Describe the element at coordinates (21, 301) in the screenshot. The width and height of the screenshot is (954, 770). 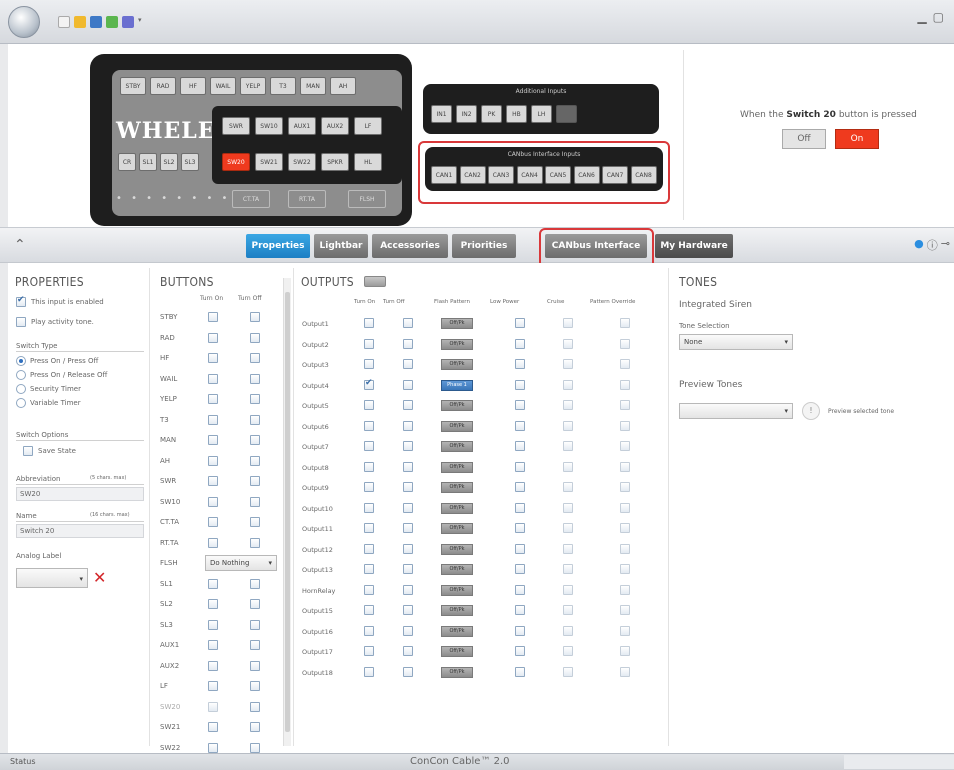
I see `enabled-checkbox` at that location.